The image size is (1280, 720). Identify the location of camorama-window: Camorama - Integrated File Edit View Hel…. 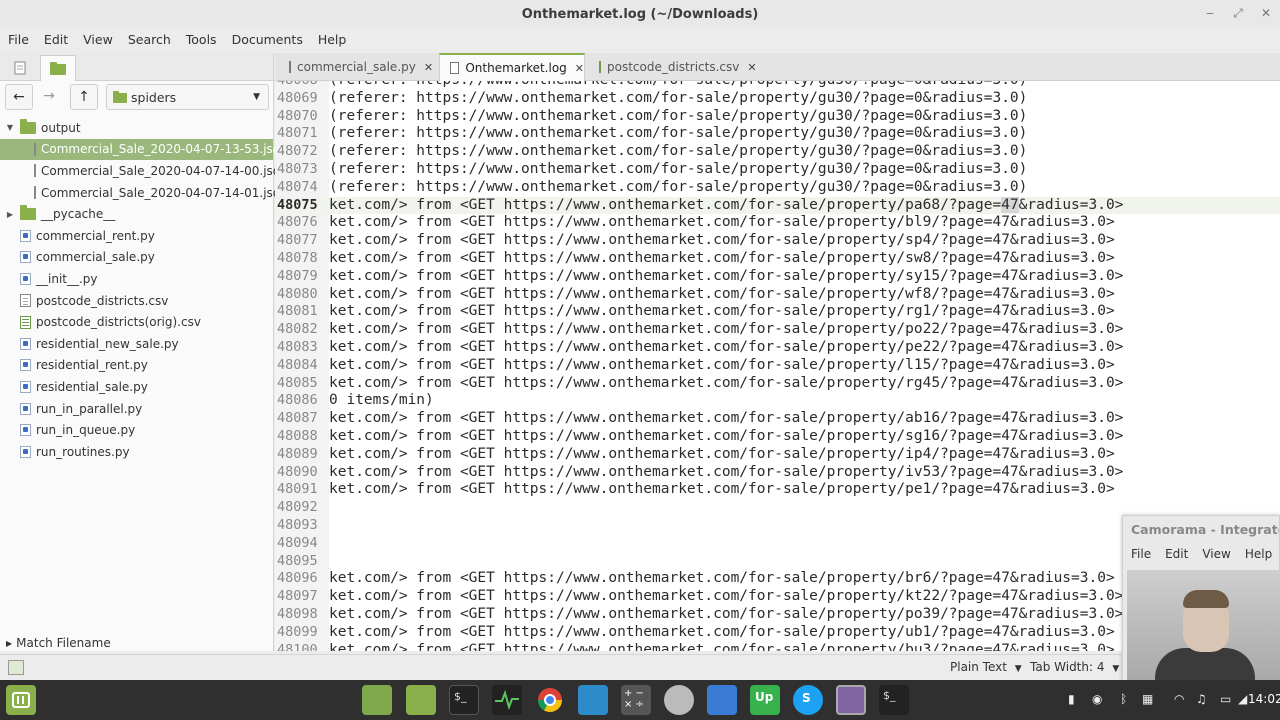
(1201, 598).